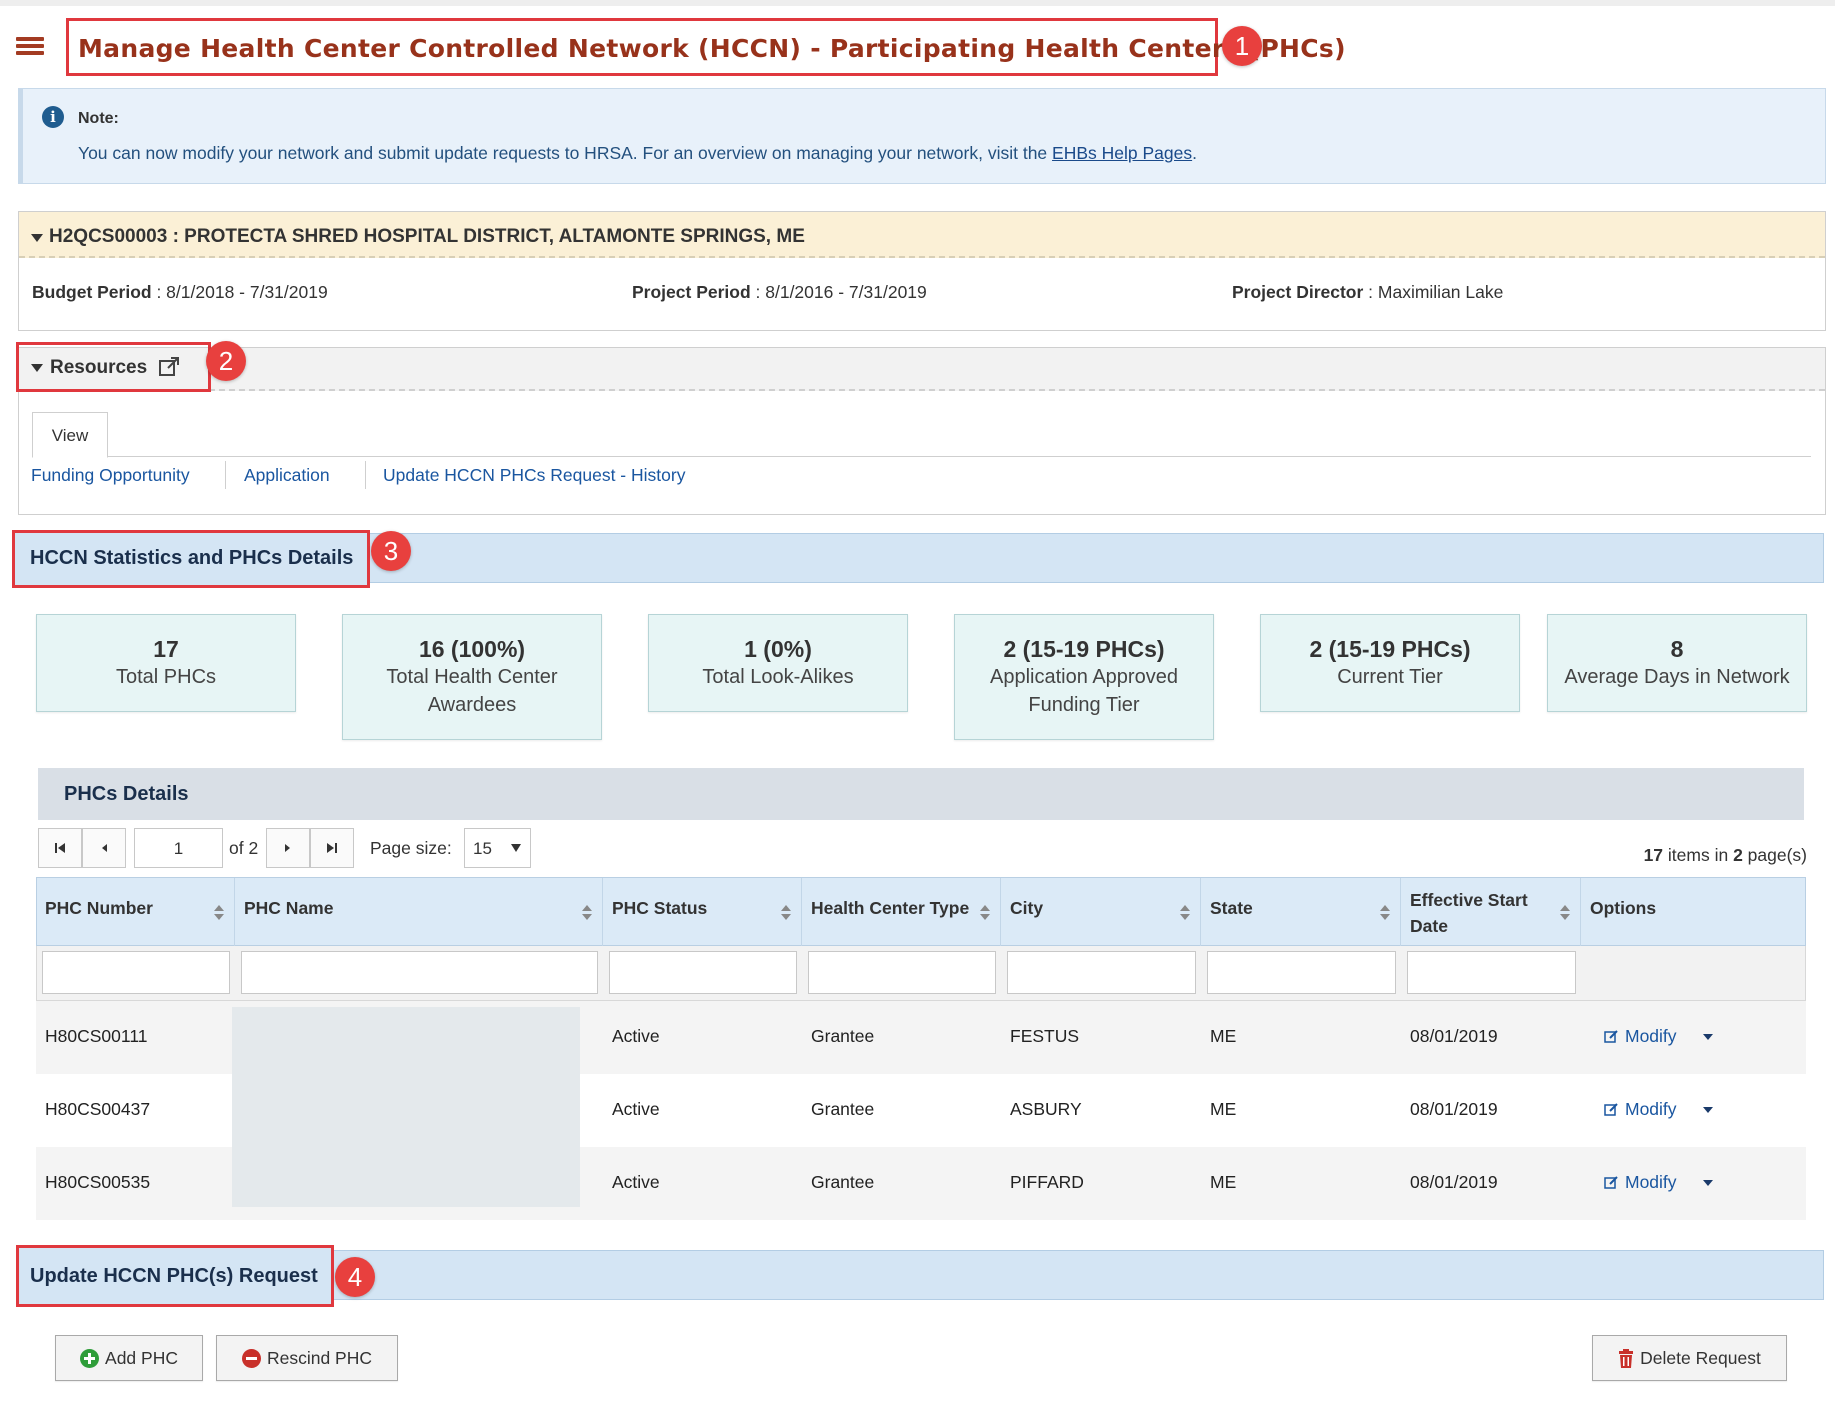 The width and height of the screenshot is (1835, 1404). I want to click on page-number-input: 1, so click(178, 848).